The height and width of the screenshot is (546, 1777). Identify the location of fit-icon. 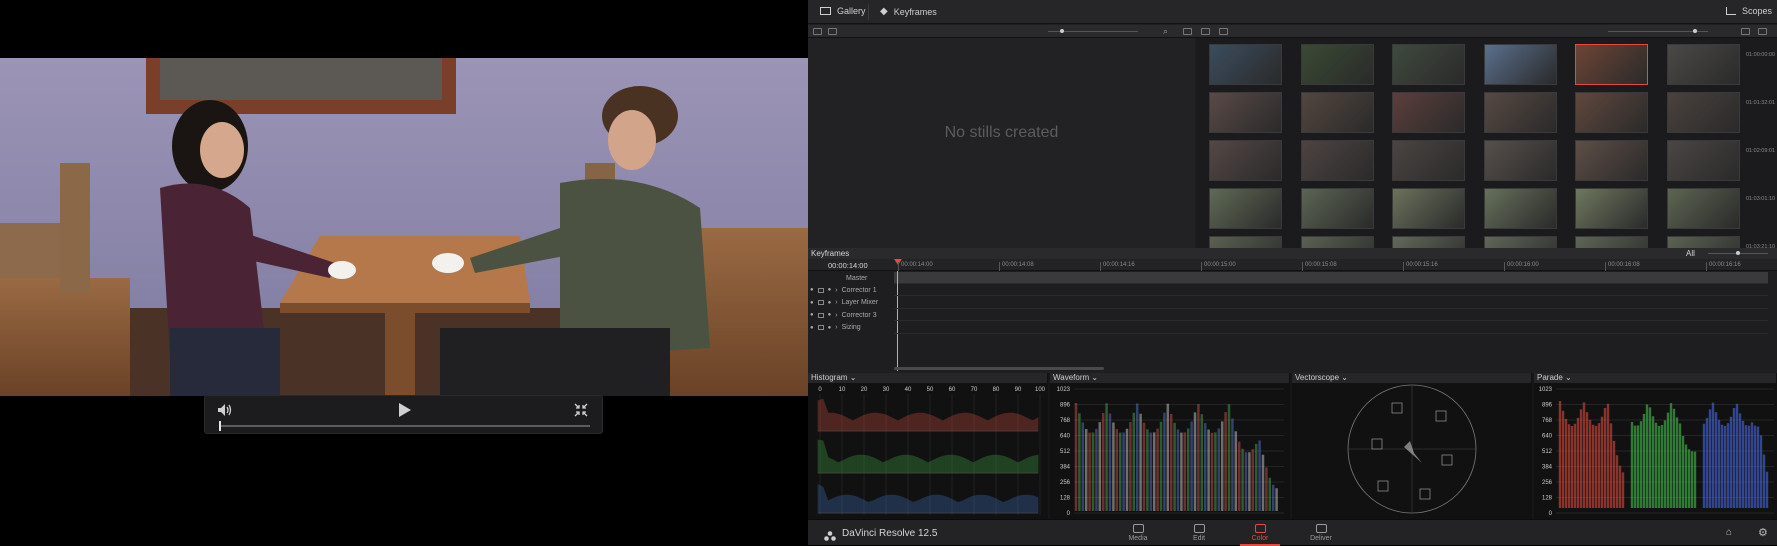
(1187, 31).